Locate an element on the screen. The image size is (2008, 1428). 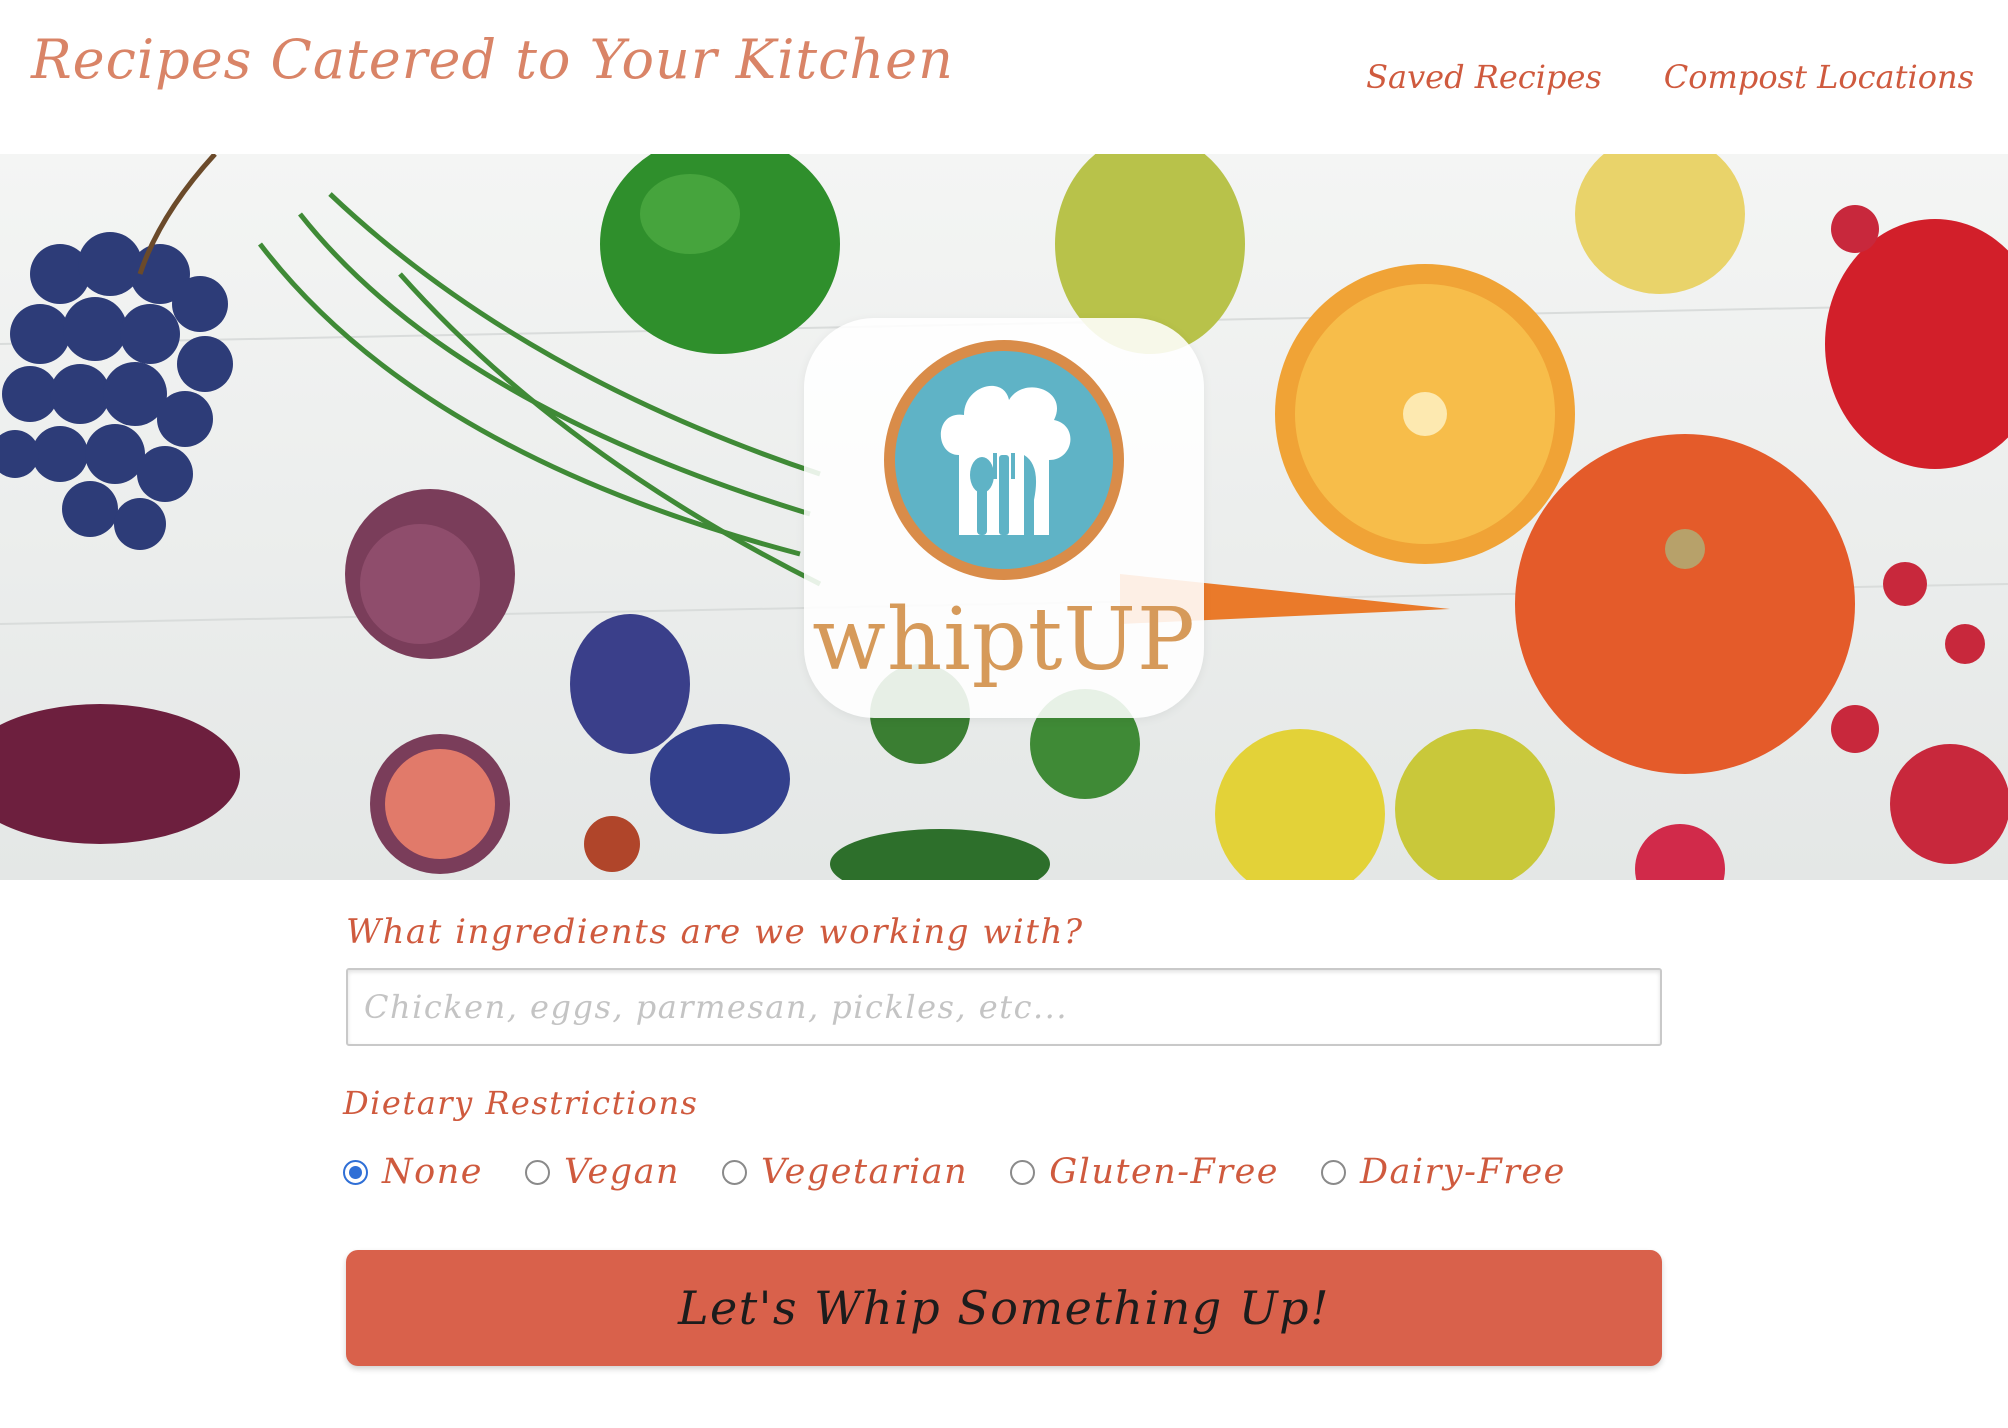
dietary-option-vegetarian: Vegetarian is located at coordinates (845, 1172).